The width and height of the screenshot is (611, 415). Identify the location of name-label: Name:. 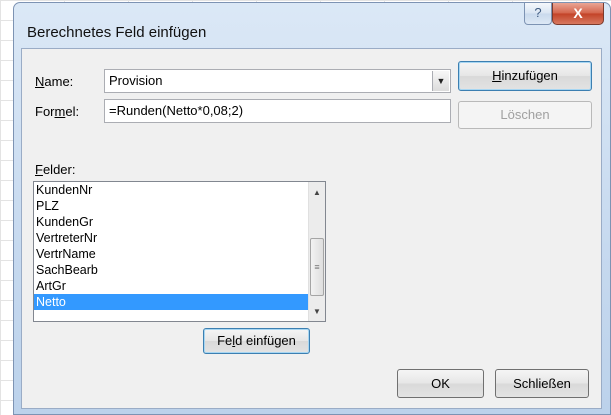
(54, 81).